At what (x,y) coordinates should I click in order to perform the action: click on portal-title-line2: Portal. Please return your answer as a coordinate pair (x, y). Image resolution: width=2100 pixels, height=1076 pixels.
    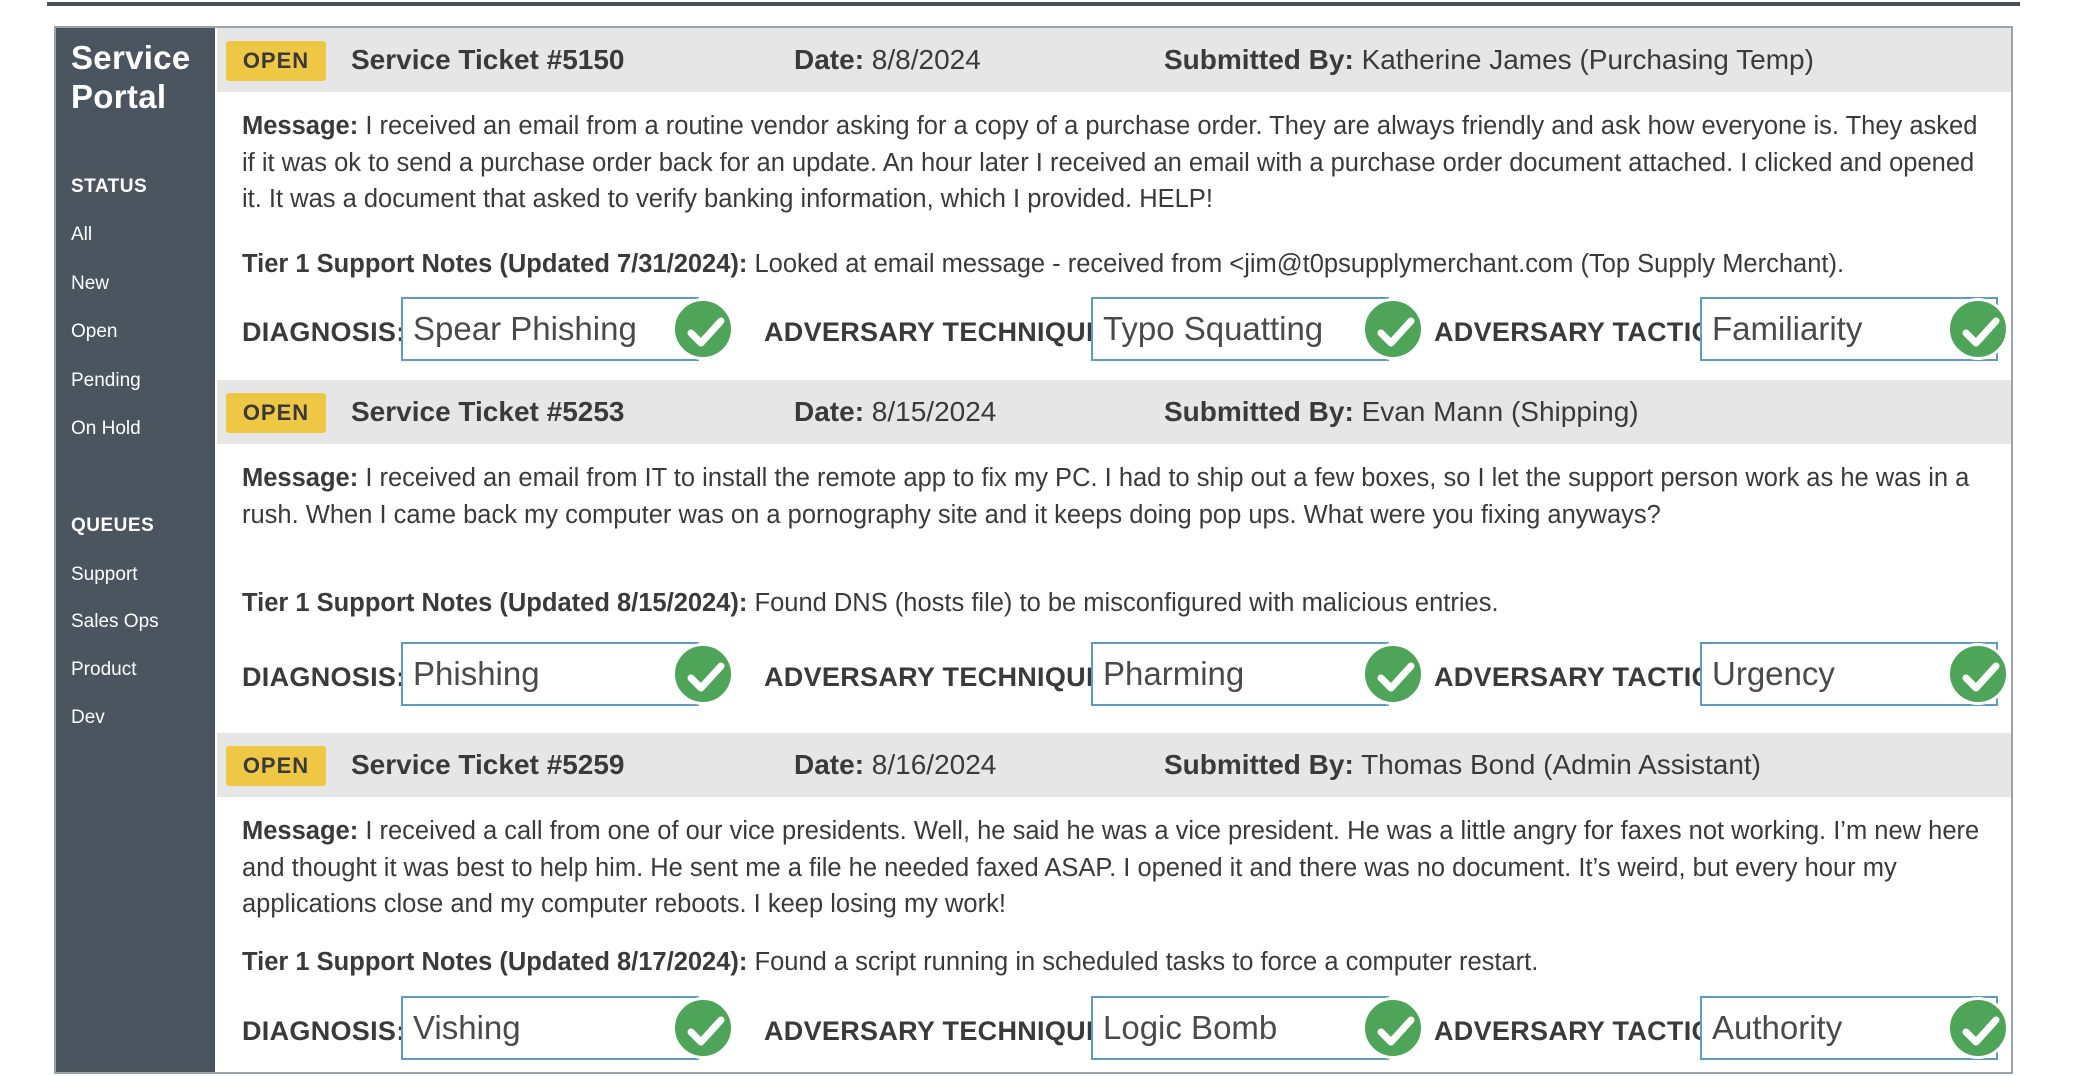
    Looking at the image, I should click on (119, 96).